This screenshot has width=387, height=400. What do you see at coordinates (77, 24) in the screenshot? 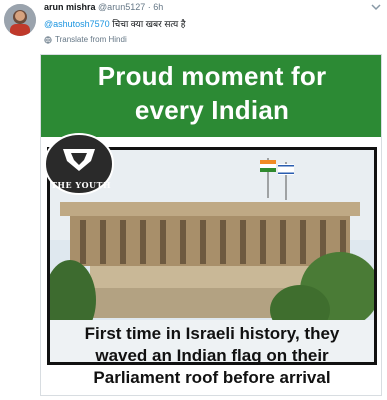
I see `mention-link: @ashutosh7570` at bounding box center [77, 24].